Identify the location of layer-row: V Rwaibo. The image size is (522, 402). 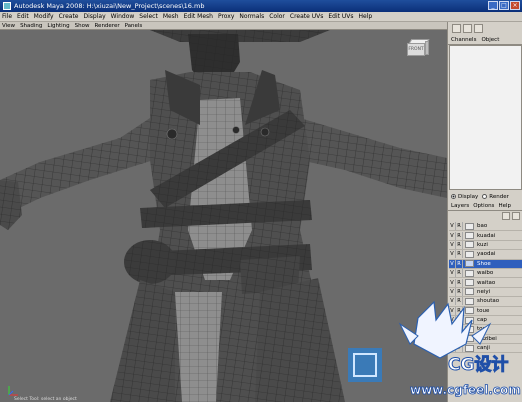
(485, 273).